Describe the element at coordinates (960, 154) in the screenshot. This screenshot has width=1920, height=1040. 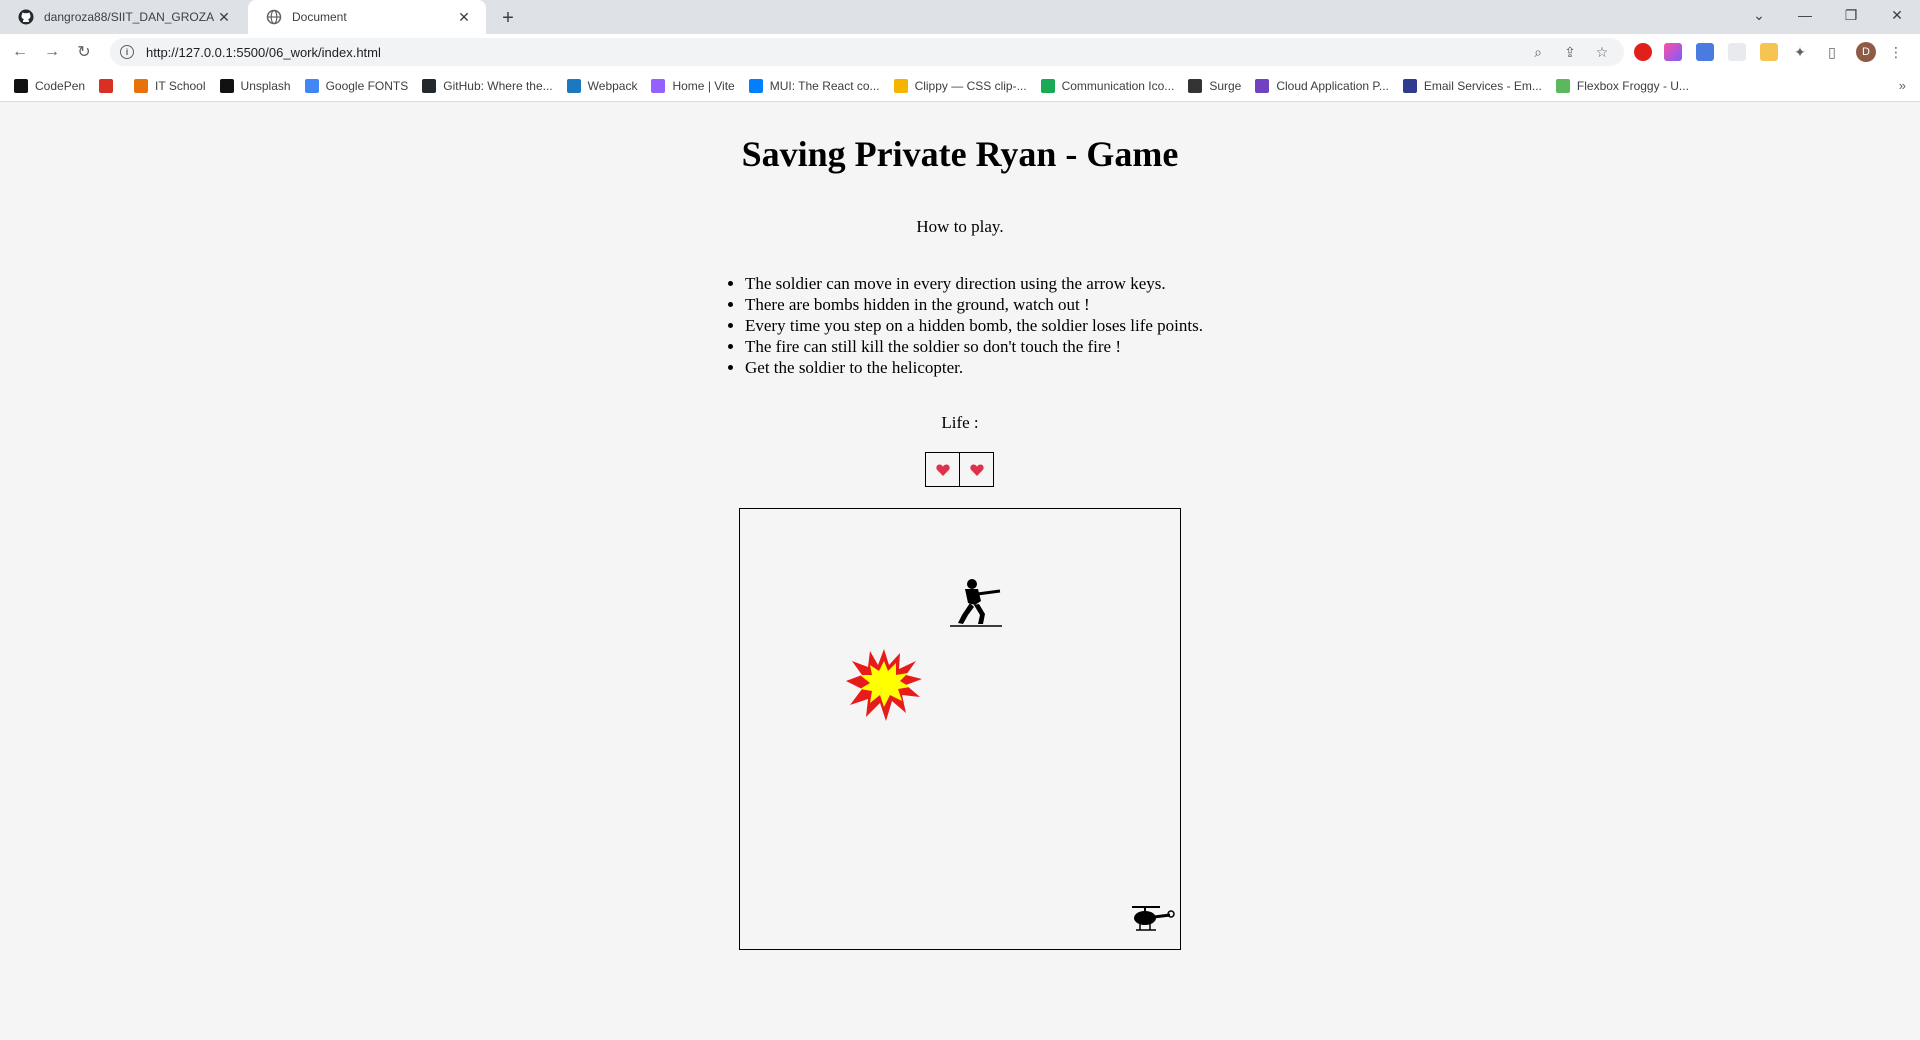
I see `page-title: Saving Private Ryan - Game` at that location.